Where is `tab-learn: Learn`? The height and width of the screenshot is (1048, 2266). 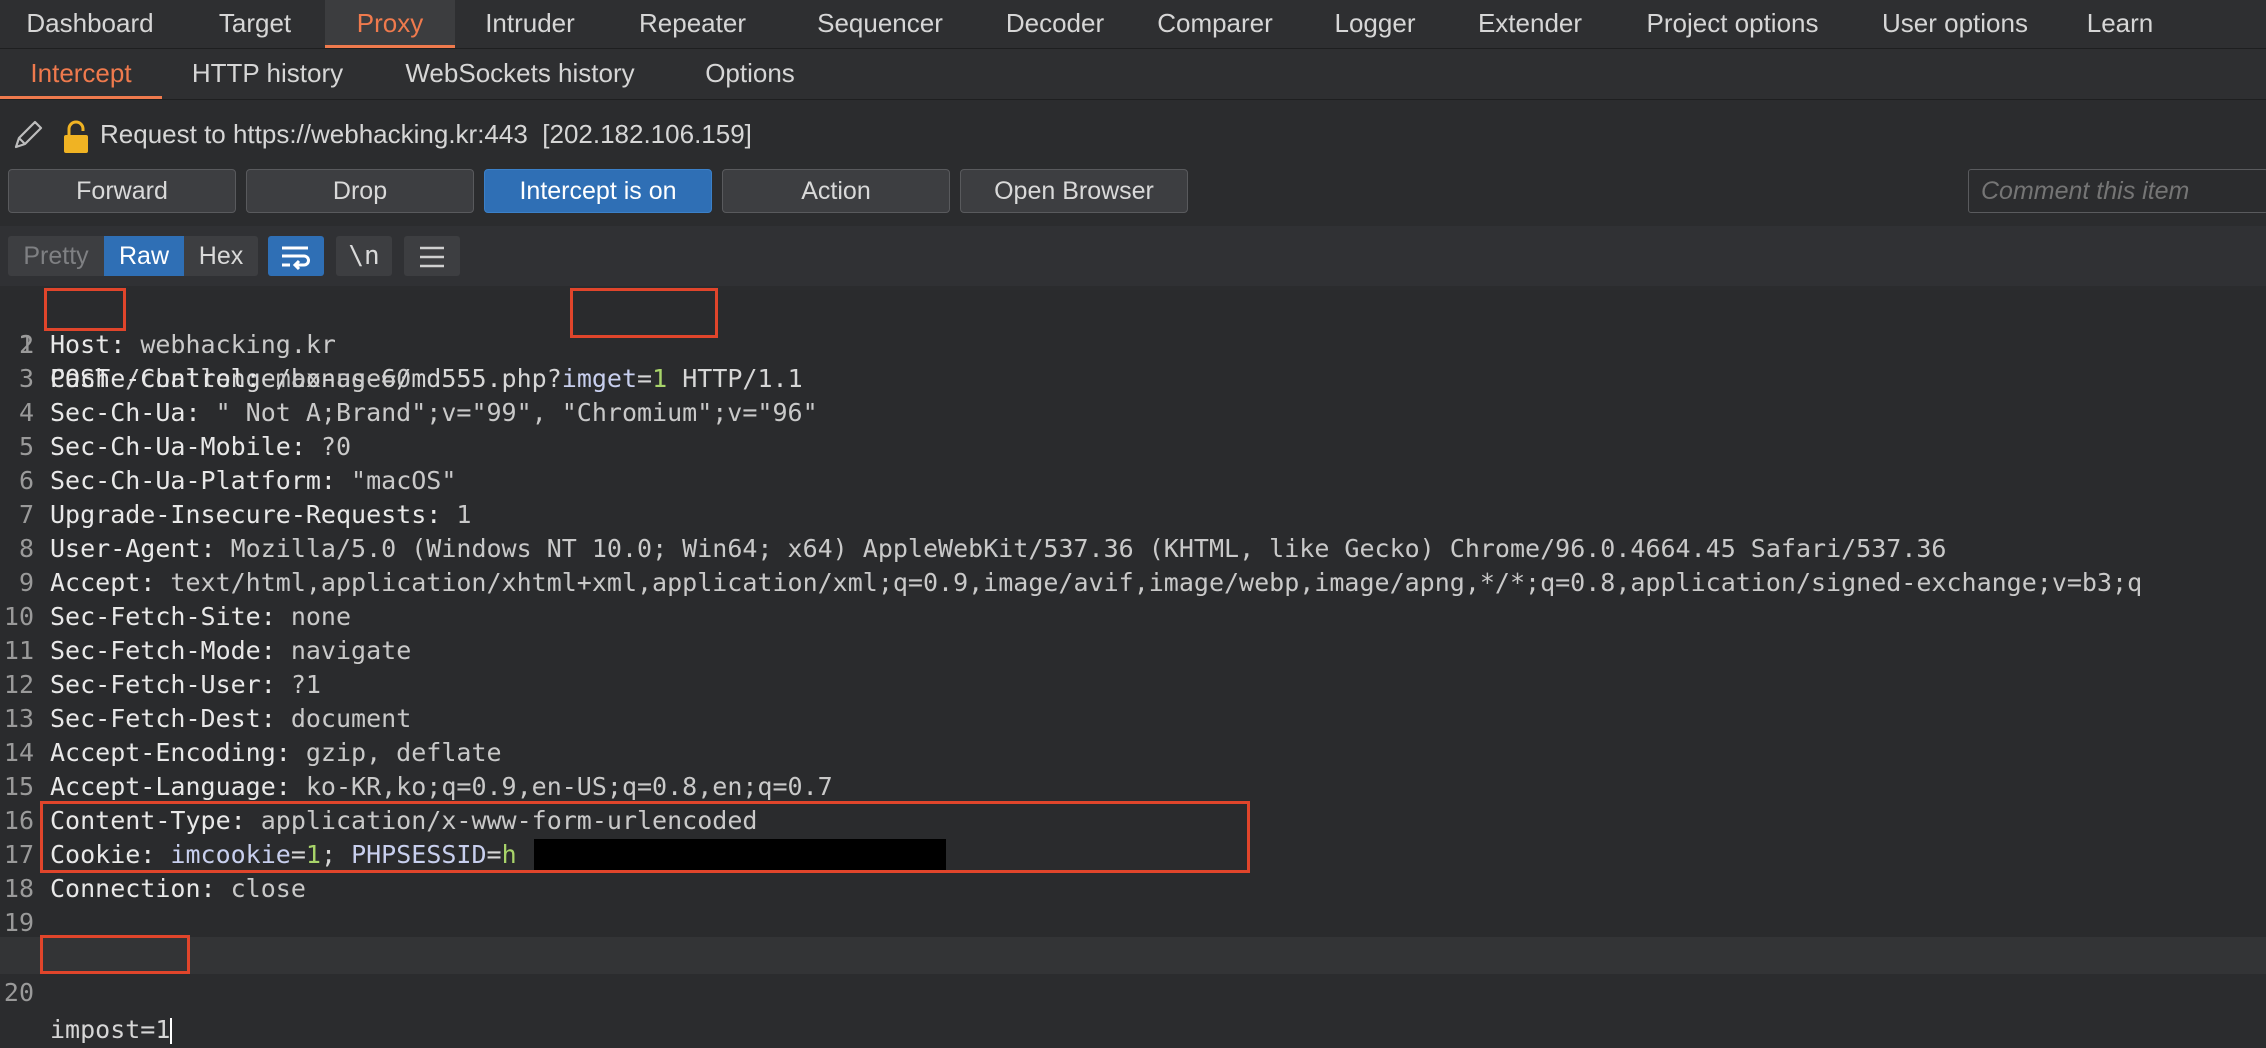
tab-learn: Learn is located at coordinates (2120, 24).